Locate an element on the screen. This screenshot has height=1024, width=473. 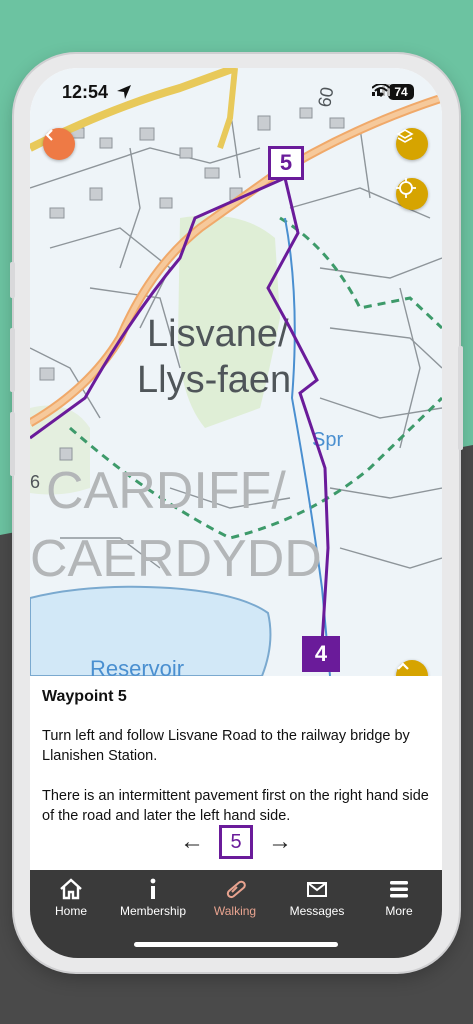
tab-label-walking: Walking is located at coordinates (235, 911).